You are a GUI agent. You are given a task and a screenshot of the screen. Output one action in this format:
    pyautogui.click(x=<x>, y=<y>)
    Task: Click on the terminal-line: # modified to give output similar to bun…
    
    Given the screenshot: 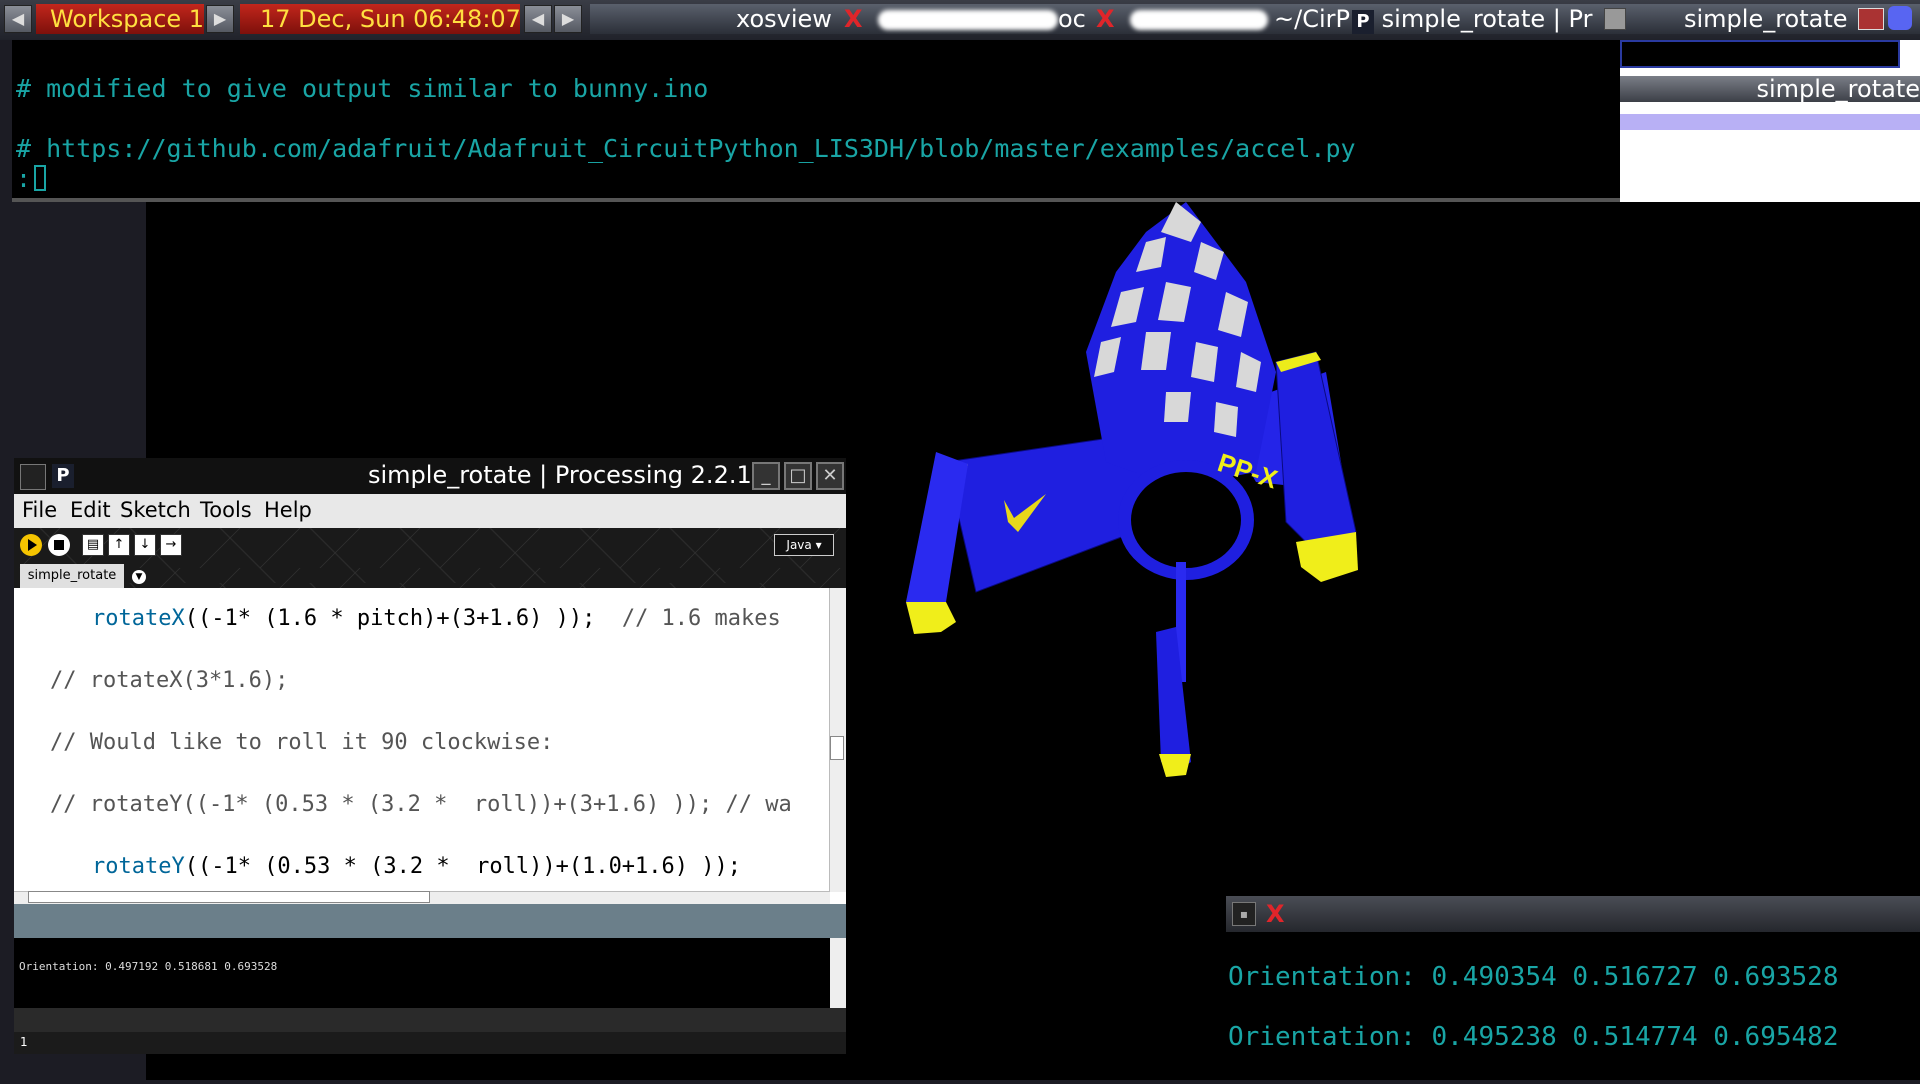 What is the action you would take?
    pyautogui.click(x=362, y=88)
    